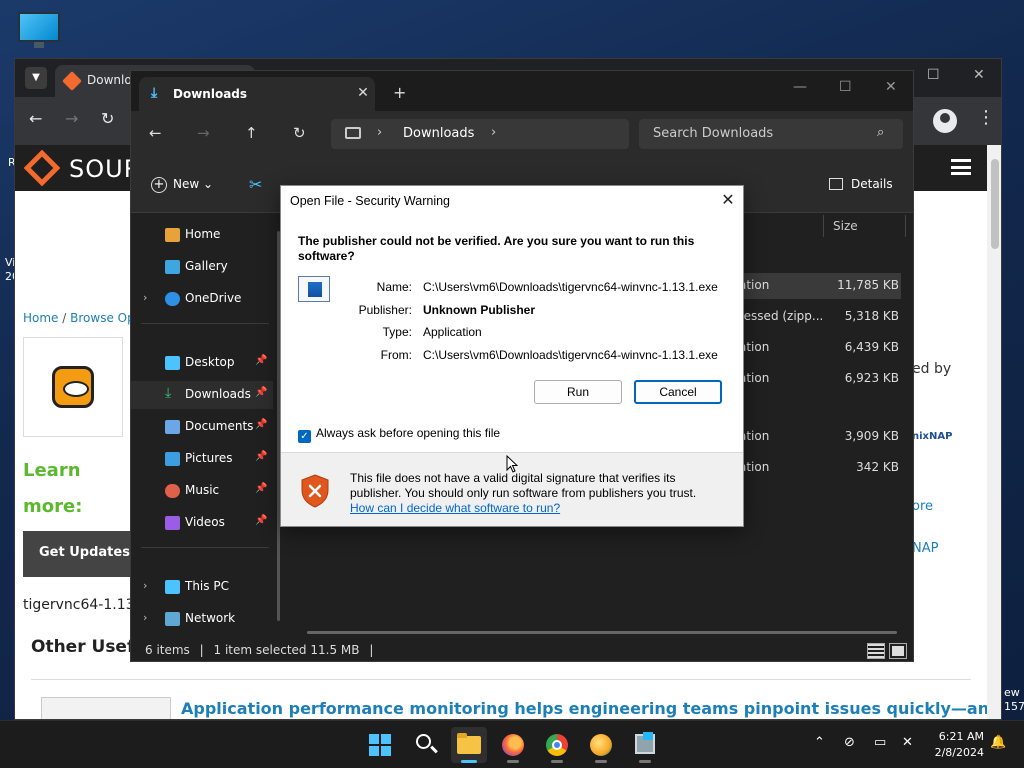 The width and height of the screenshot is (1024, 768). What do you see at coordinates (922, 506) in the screenshot?
I see `sponsor-more-link: ore` at bounding box center [922, 506].